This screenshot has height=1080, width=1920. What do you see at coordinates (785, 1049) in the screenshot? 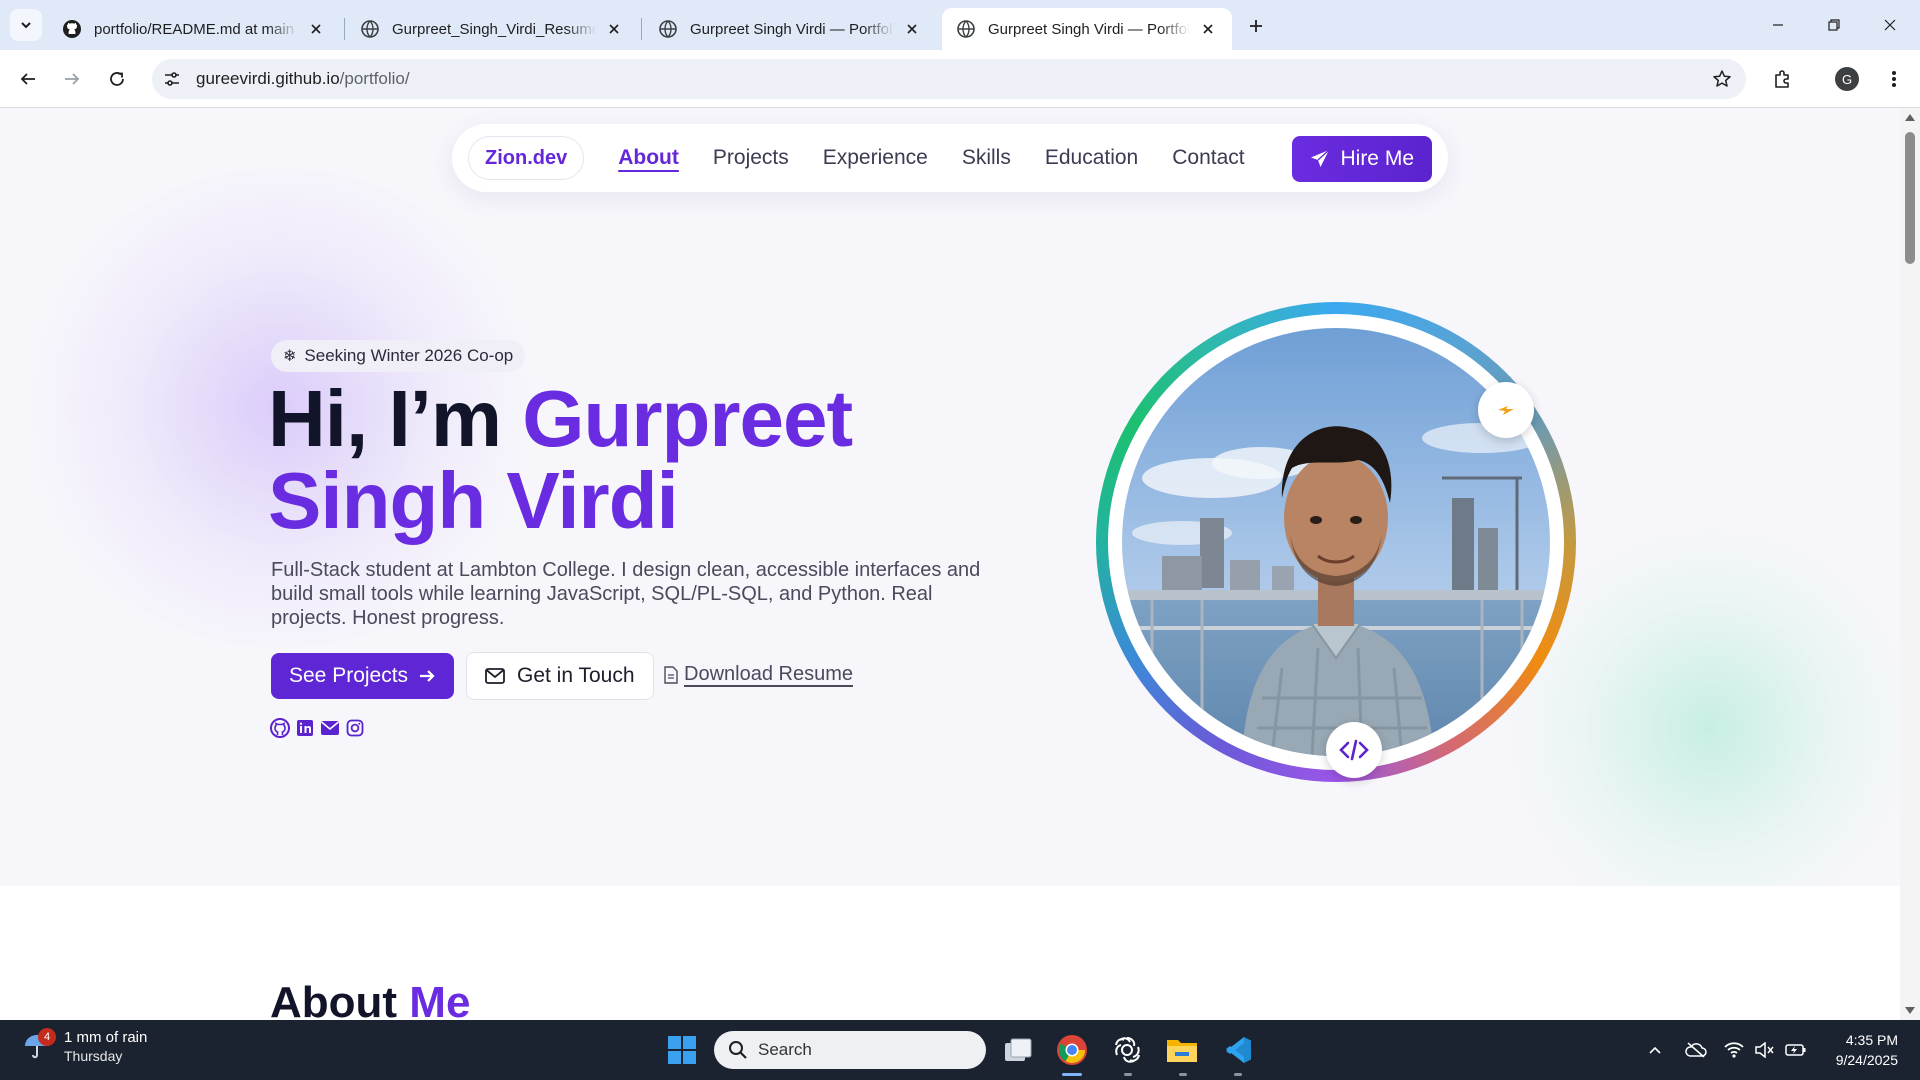
I see `taskbar-search-placeholder: Search` at bounding box center [785, 1049].